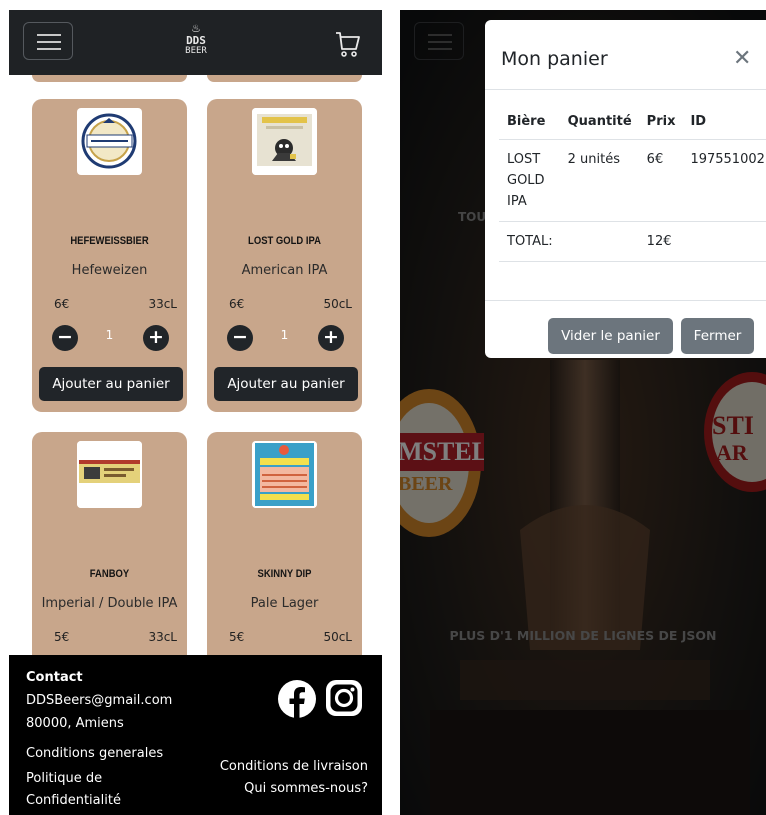 This screenshot has width=766, height=815. Describe the element at coordinates (284, 241) in the screenshot. I see `product-name: LOST GOLD IPA` at that location.